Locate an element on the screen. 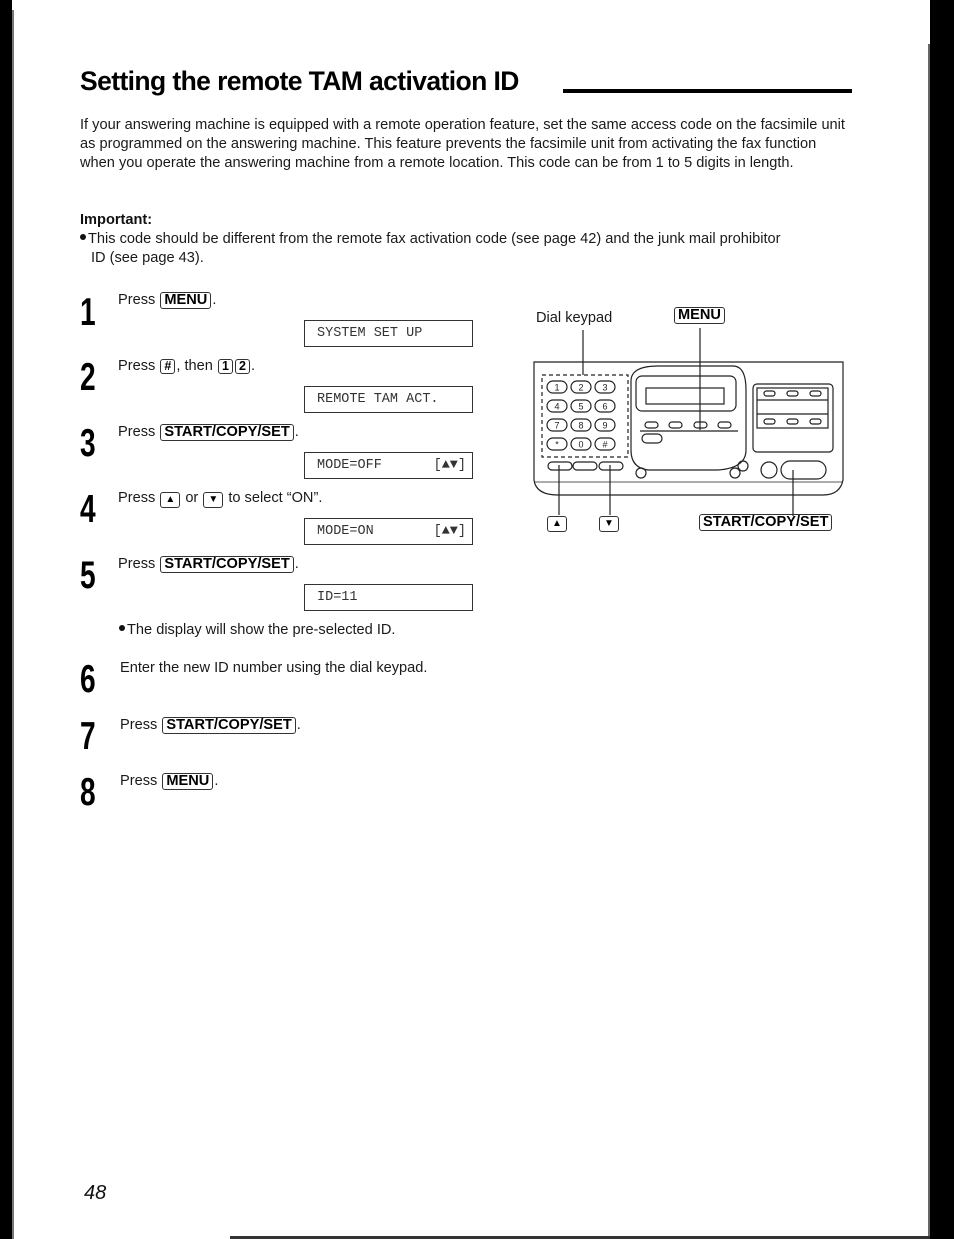  step-3-text: Press START/COPY/SET. is located at coordinates (208, 432).